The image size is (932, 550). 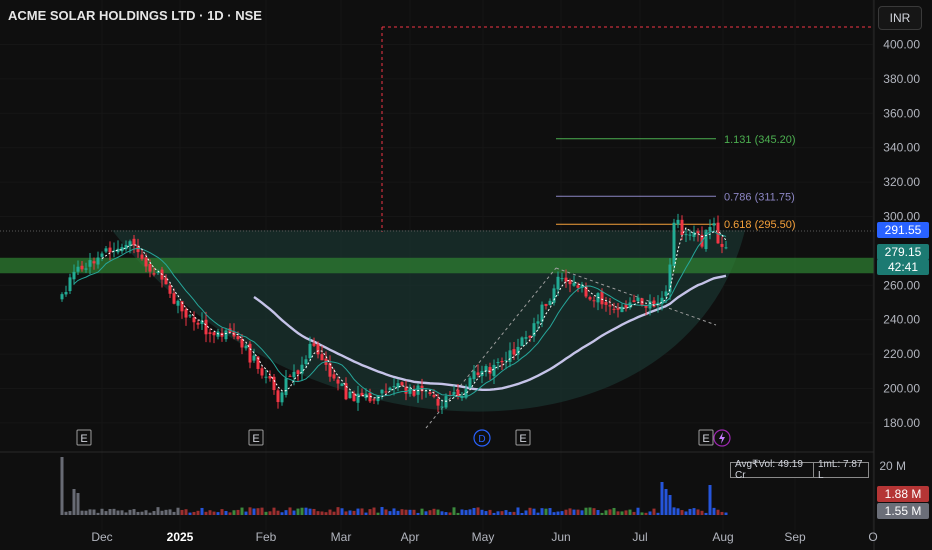 I want to click on event-markers: E E E ED, so click(x=403, y=438).